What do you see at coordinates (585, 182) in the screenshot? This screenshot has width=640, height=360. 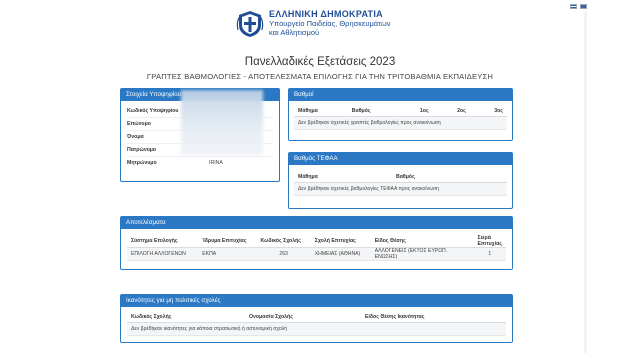 I see `page-scrollbar` at bounding box center [585, 182].